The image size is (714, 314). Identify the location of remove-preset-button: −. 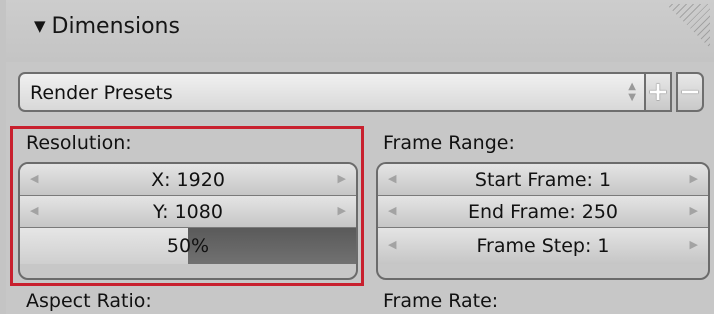
(690, 92).